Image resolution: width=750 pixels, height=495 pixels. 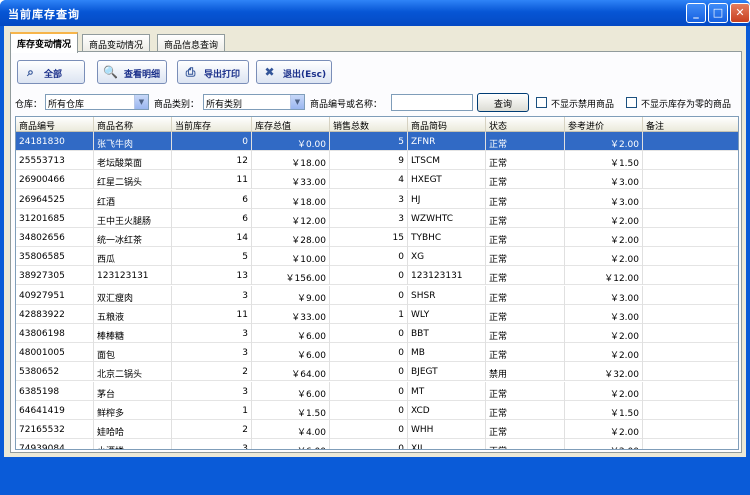 What do you see at coordinates (212, 218) in the screenshot?
I see `cell-stock: 6` at bounding box center [212, 218].